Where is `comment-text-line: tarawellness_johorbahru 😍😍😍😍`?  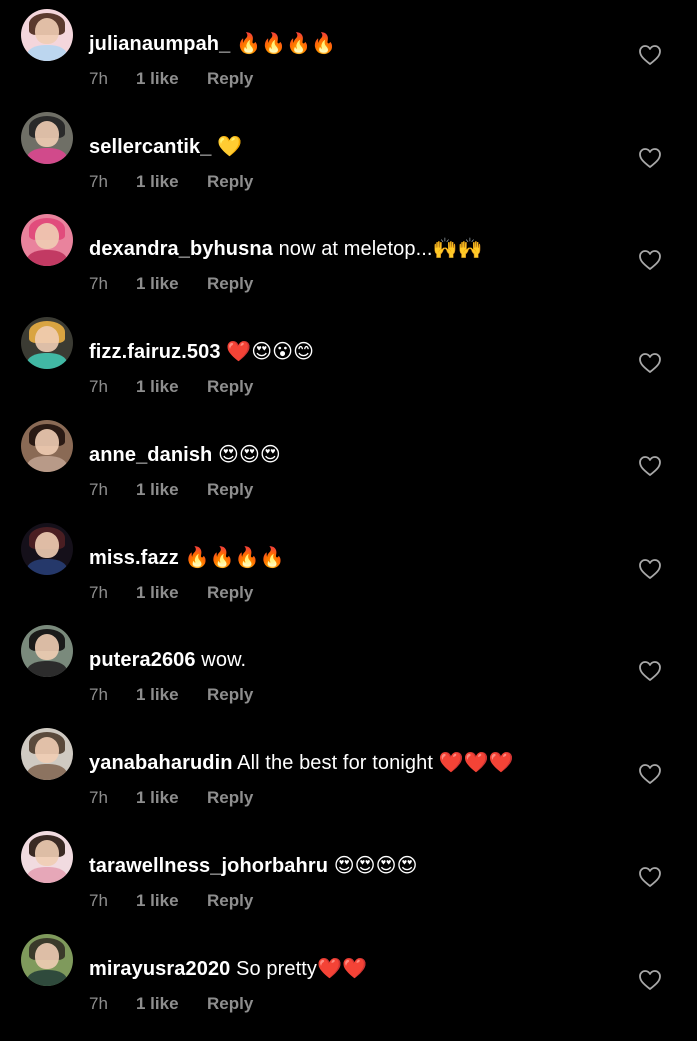 comment-text-line: tarawellness_johorbahru 😍😍😍😍 is located at coordinates (253, 866).